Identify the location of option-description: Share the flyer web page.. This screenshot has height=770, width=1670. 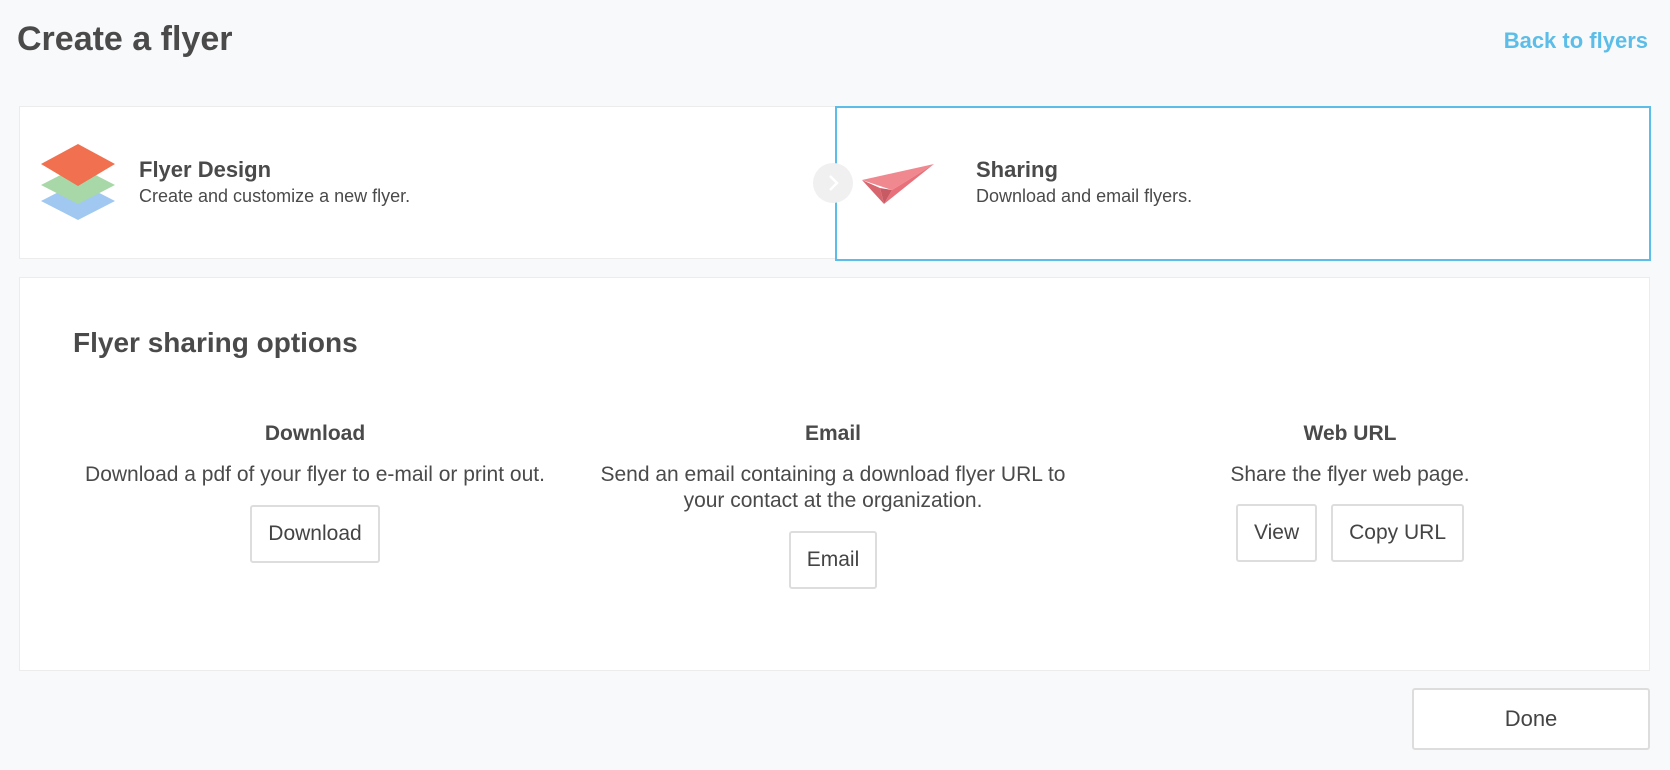
(1350, 474).